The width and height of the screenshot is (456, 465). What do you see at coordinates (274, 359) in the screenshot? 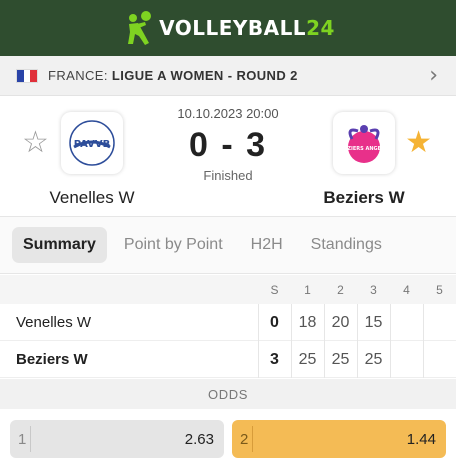
I see `row-total-score: 3` at bounding box center [274, 359].